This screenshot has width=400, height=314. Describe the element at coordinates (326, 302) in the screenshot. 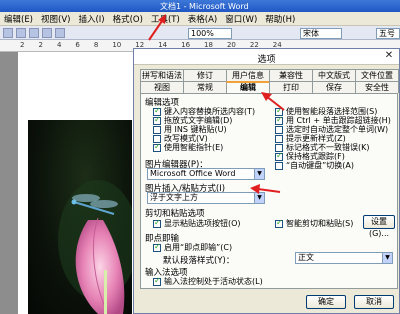

I see `ok-button: 确定` at that location.